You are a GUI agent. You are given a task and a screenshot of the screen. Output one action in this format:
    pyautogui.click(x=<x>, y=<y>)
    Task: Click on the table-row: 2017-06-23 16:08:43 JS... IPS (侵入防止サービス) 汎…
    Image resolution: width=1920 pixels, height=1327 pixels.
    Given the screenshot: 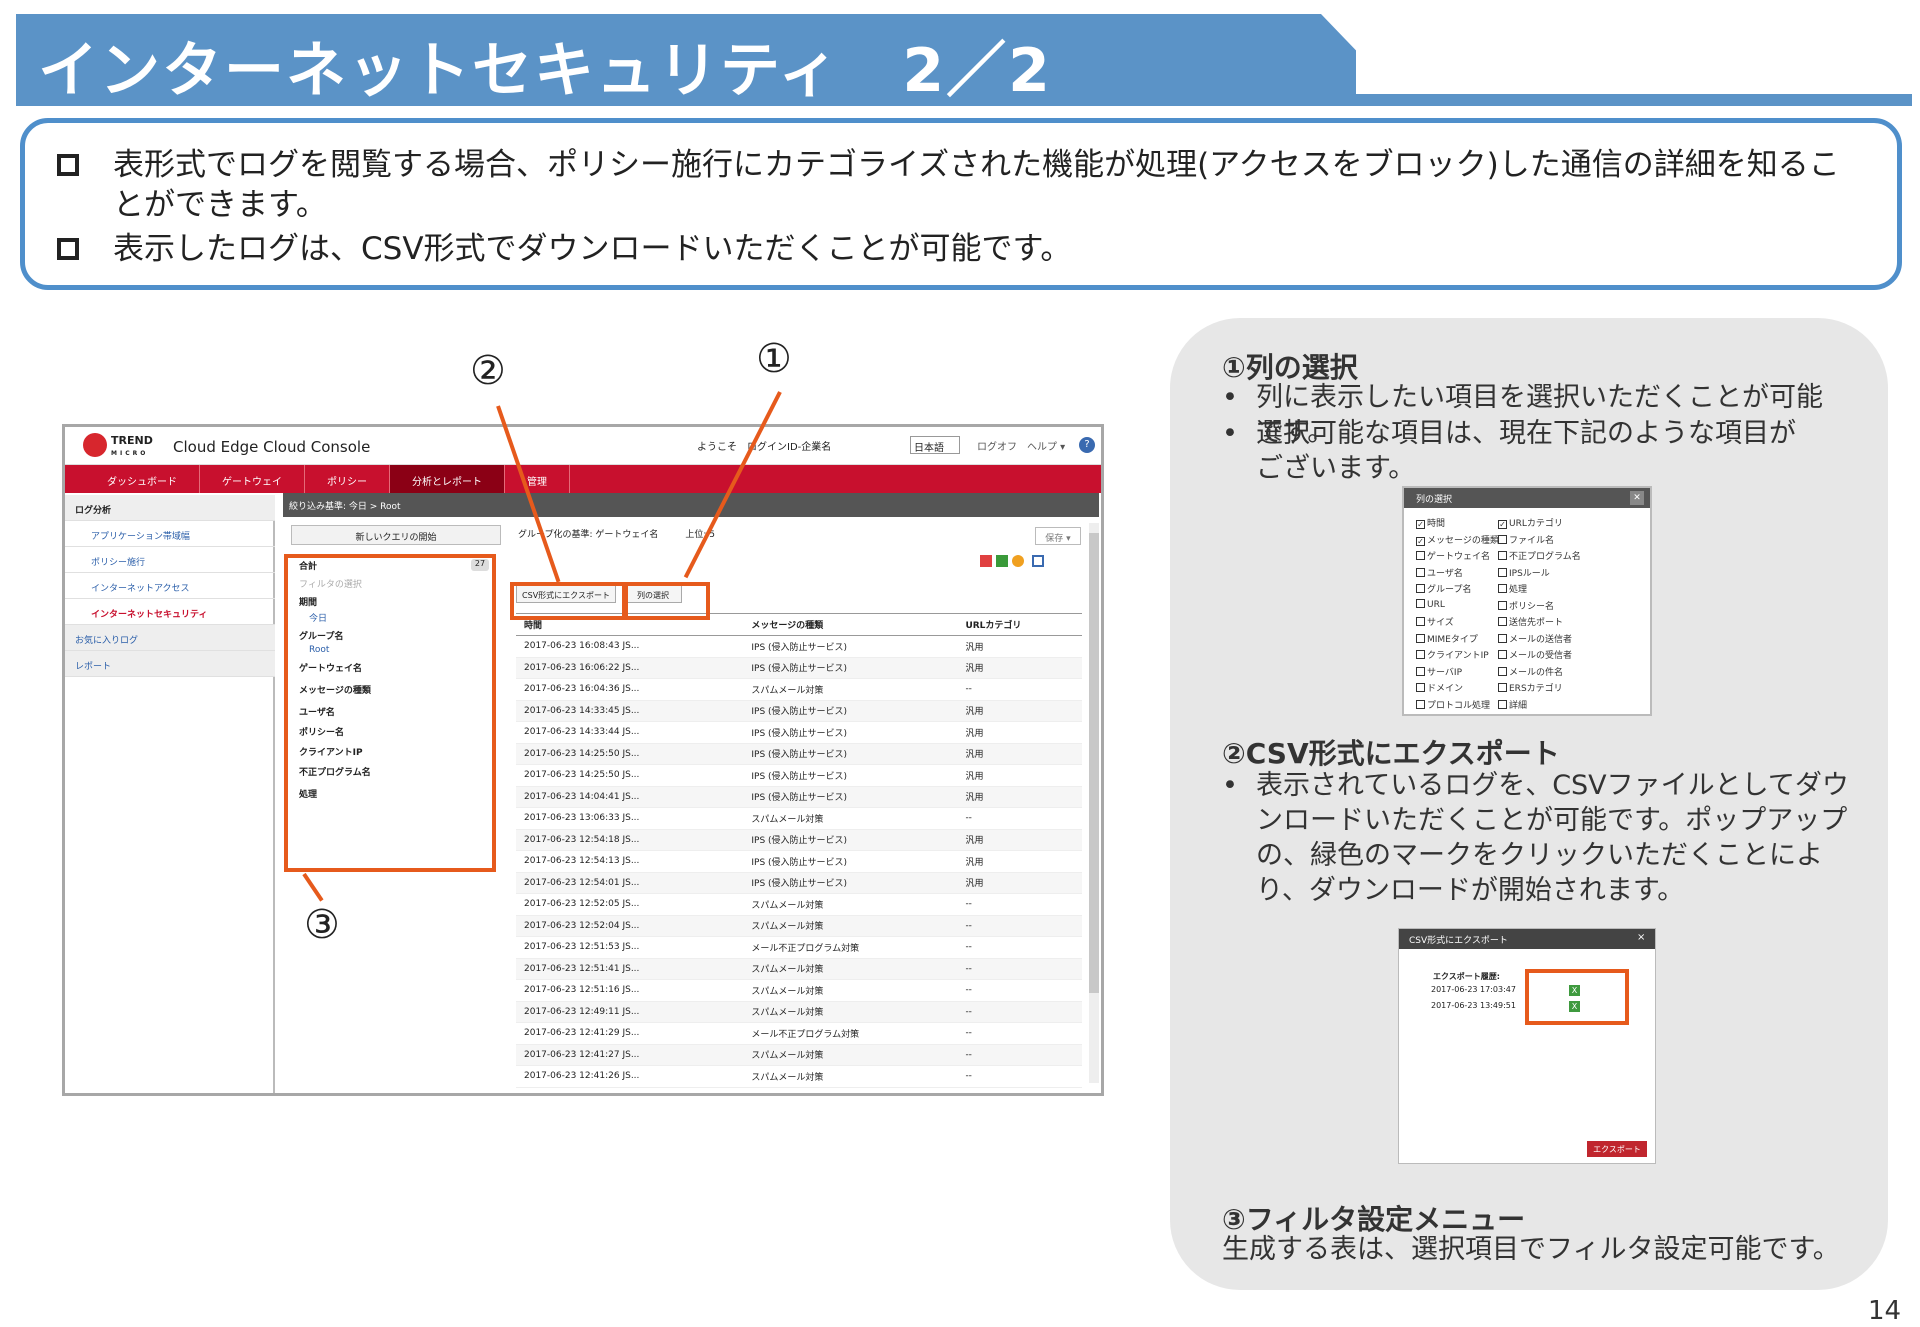 What is the action you would take?
    pyautogui.click(x=799, y=646)
    